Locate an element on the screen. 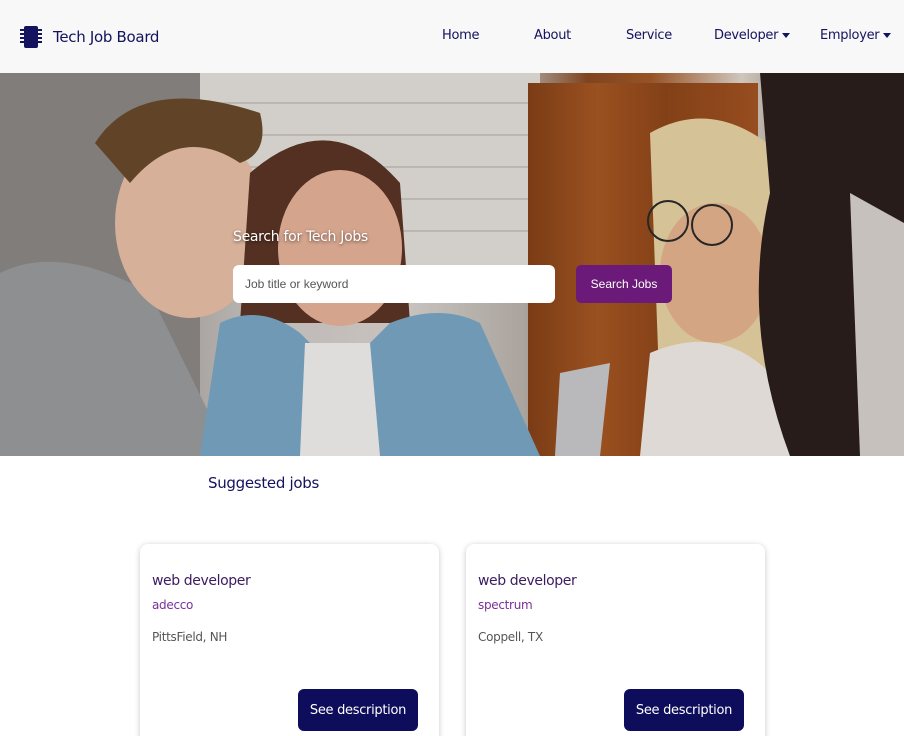 The image size is (904, 736). suggested-jobs-heading: Suggested jobs is located at coordinates (263, 483).